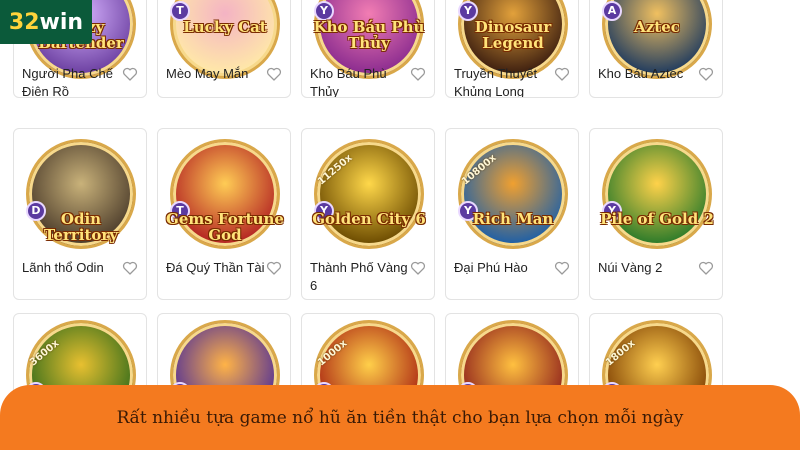  I want to click on game-name: Truyền Thuyết Khủng Long, so click(504, 81).